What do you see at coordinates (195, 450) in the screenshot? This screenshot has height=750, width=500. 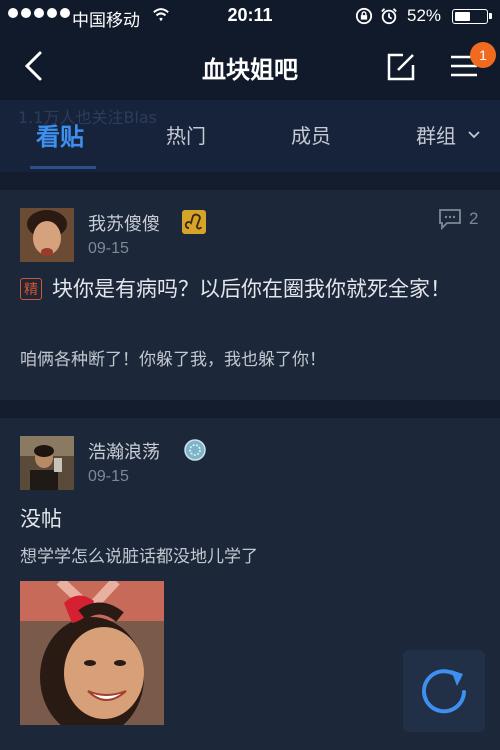 I see `level-badge-icon` at bounding box center [195, 450].